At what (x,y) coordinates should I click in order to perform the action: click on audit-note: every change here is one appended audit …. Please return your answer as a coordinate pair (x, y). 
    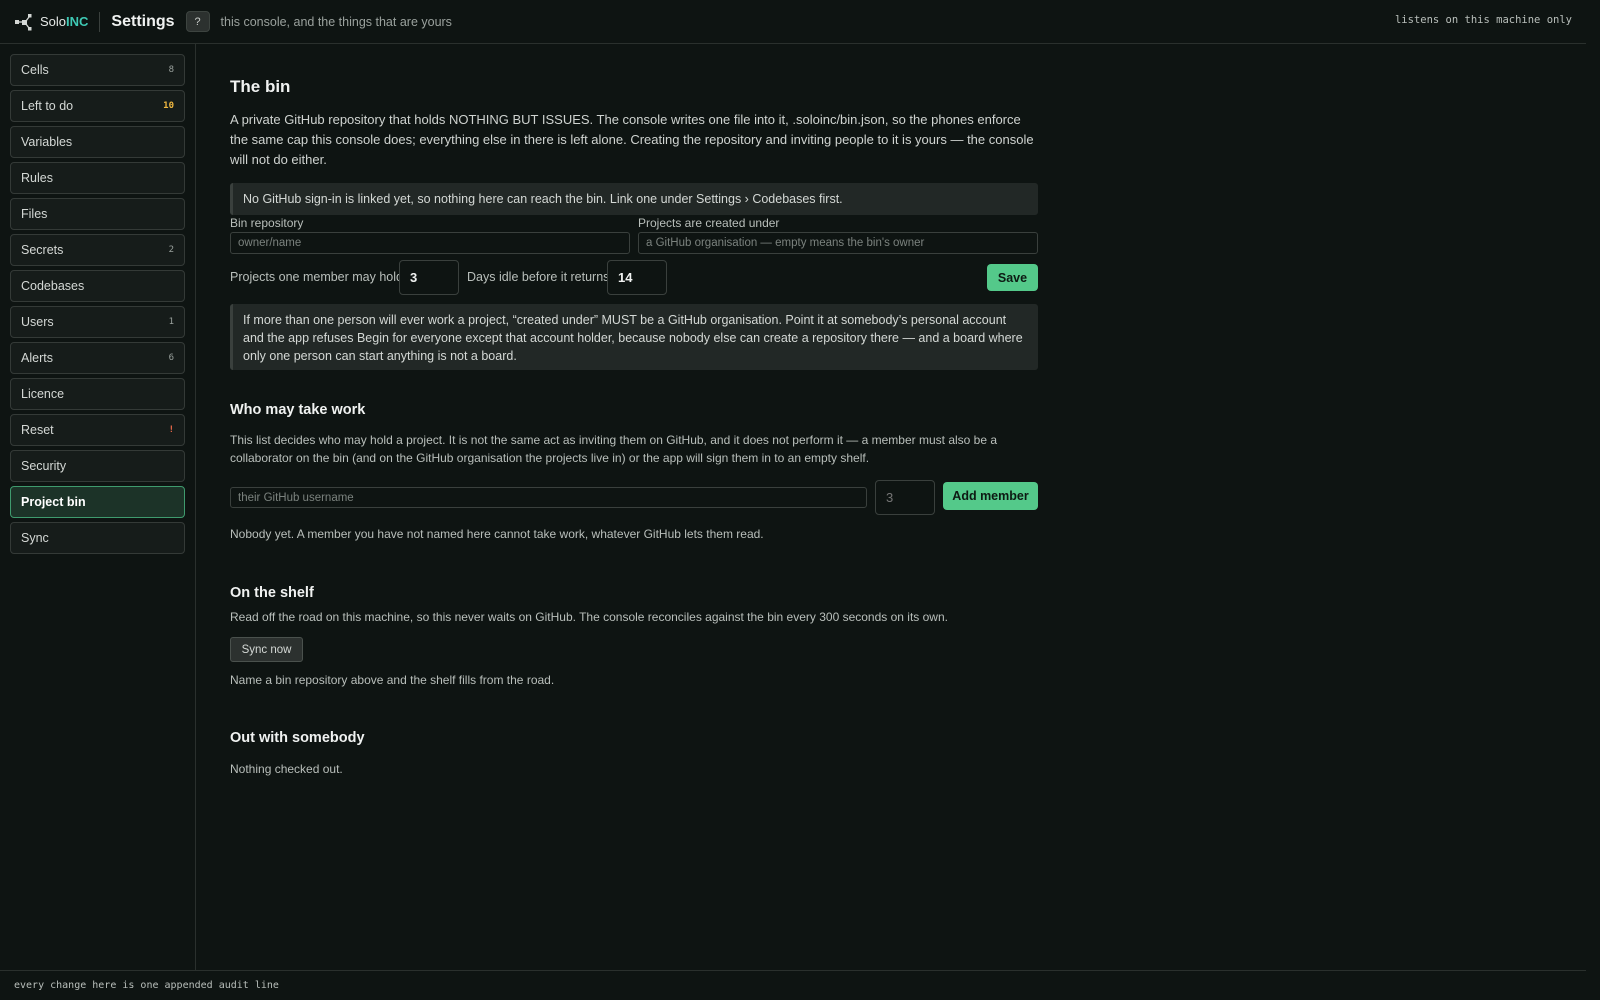
    Looking at the image, I should click on (146, 985).